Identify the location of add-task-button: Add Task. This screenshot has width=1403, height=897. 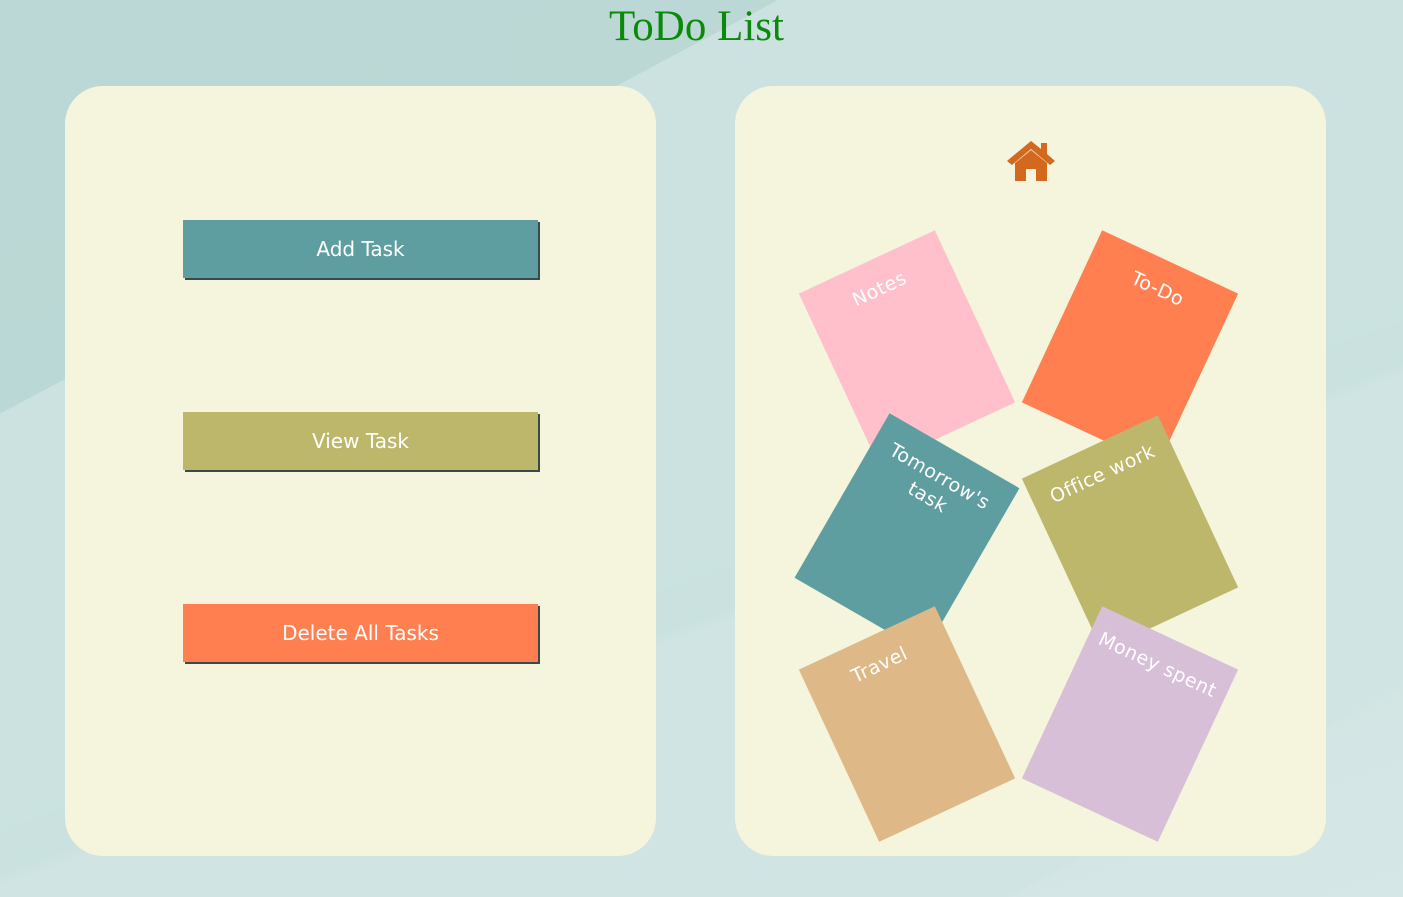
(360, 249).